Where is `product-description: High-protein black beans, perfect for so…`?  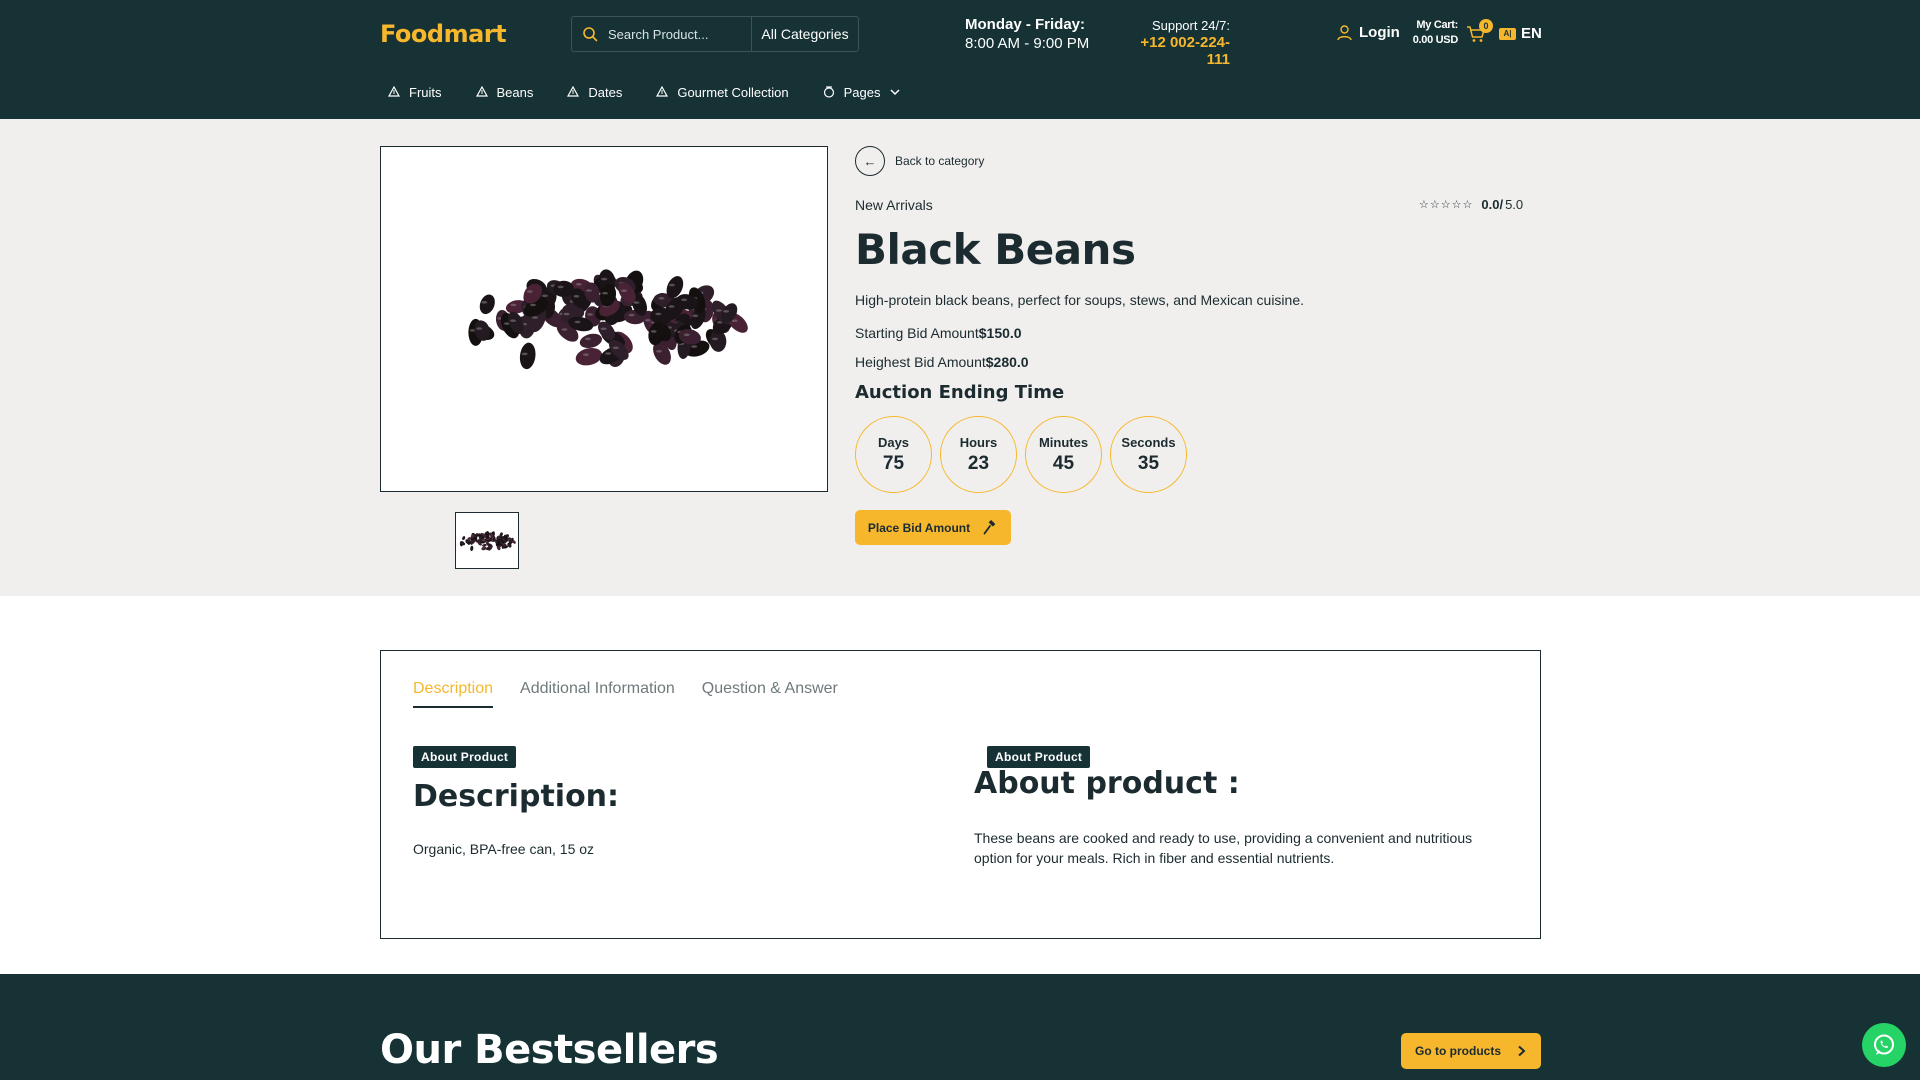 product-description: High-protein black beans, perfect for so… is located at coordinates (1080, 300).